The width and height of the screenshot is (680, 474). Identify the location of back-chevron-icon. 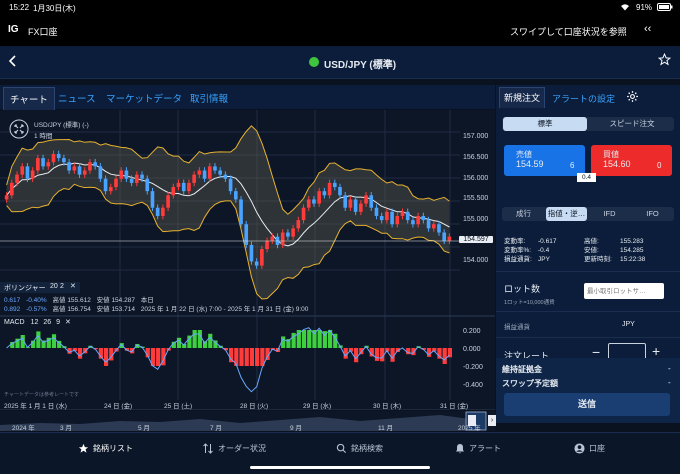
(13, 63).